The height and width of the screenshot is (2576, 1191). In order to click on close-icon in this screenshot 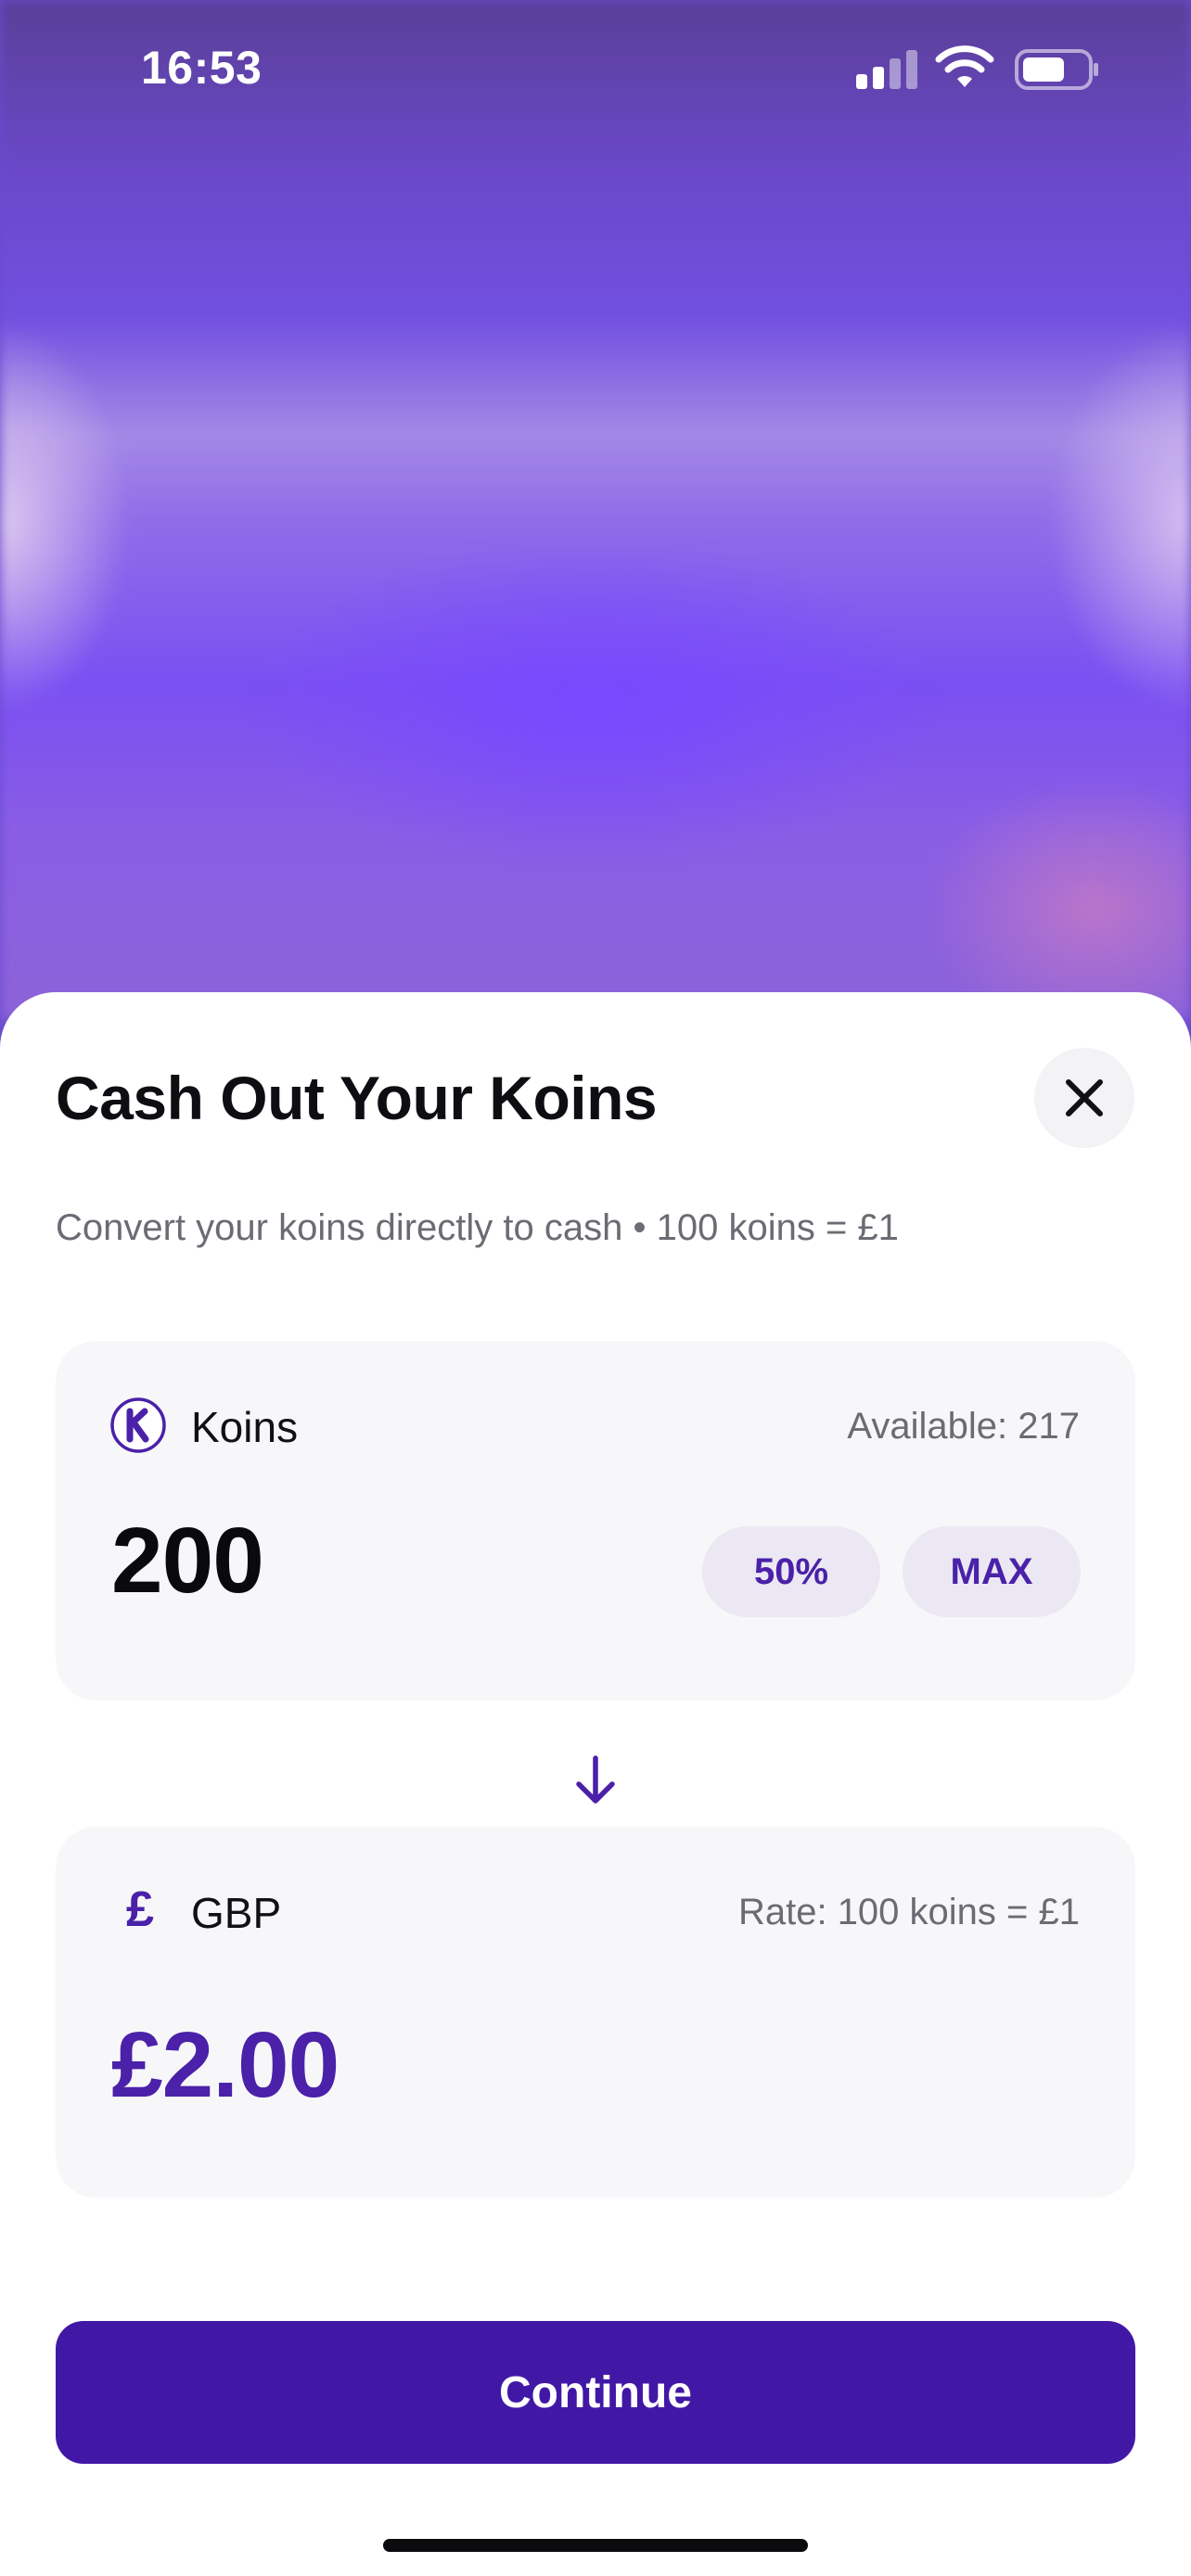, I will do `click(1084, 1097)`.